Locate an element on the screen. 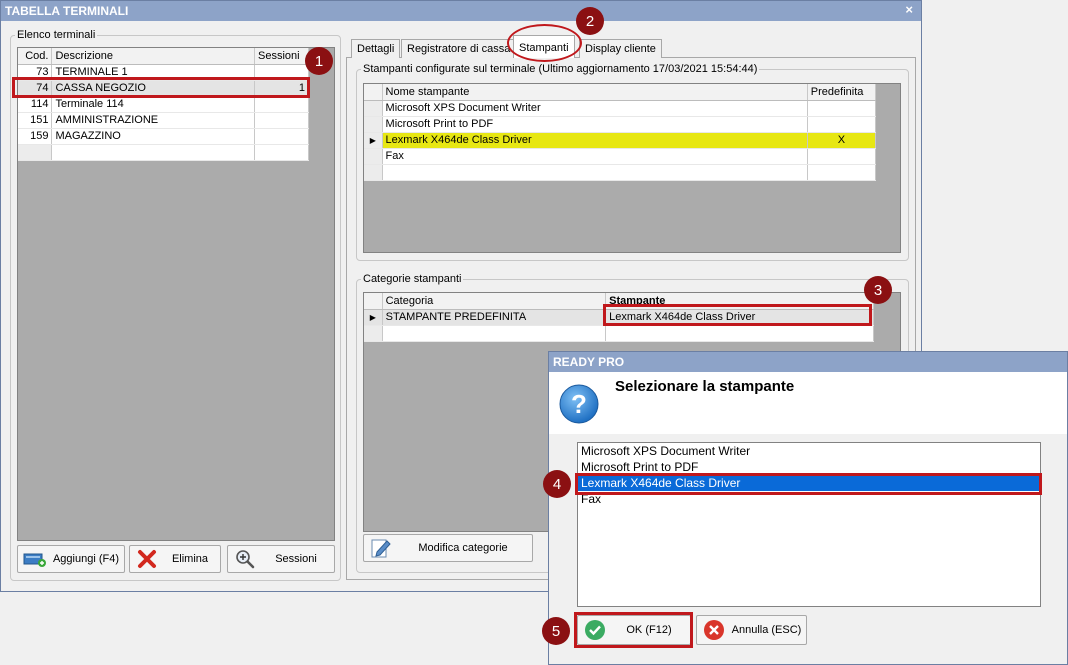  dialog-heading: Selezionare la stampante is located at coordinates (705, 386).